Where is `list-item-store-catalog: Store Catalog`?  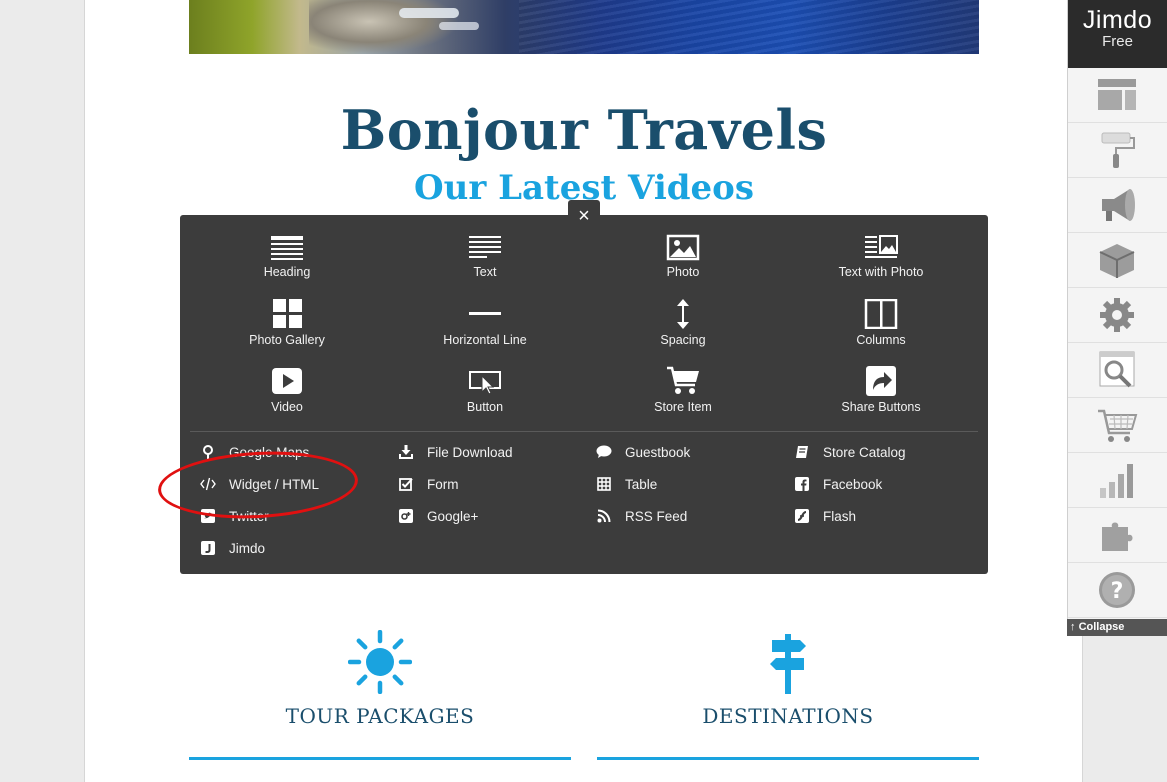 list-item-store-catalog: Store Catalog is located at coordinates (850, 452).